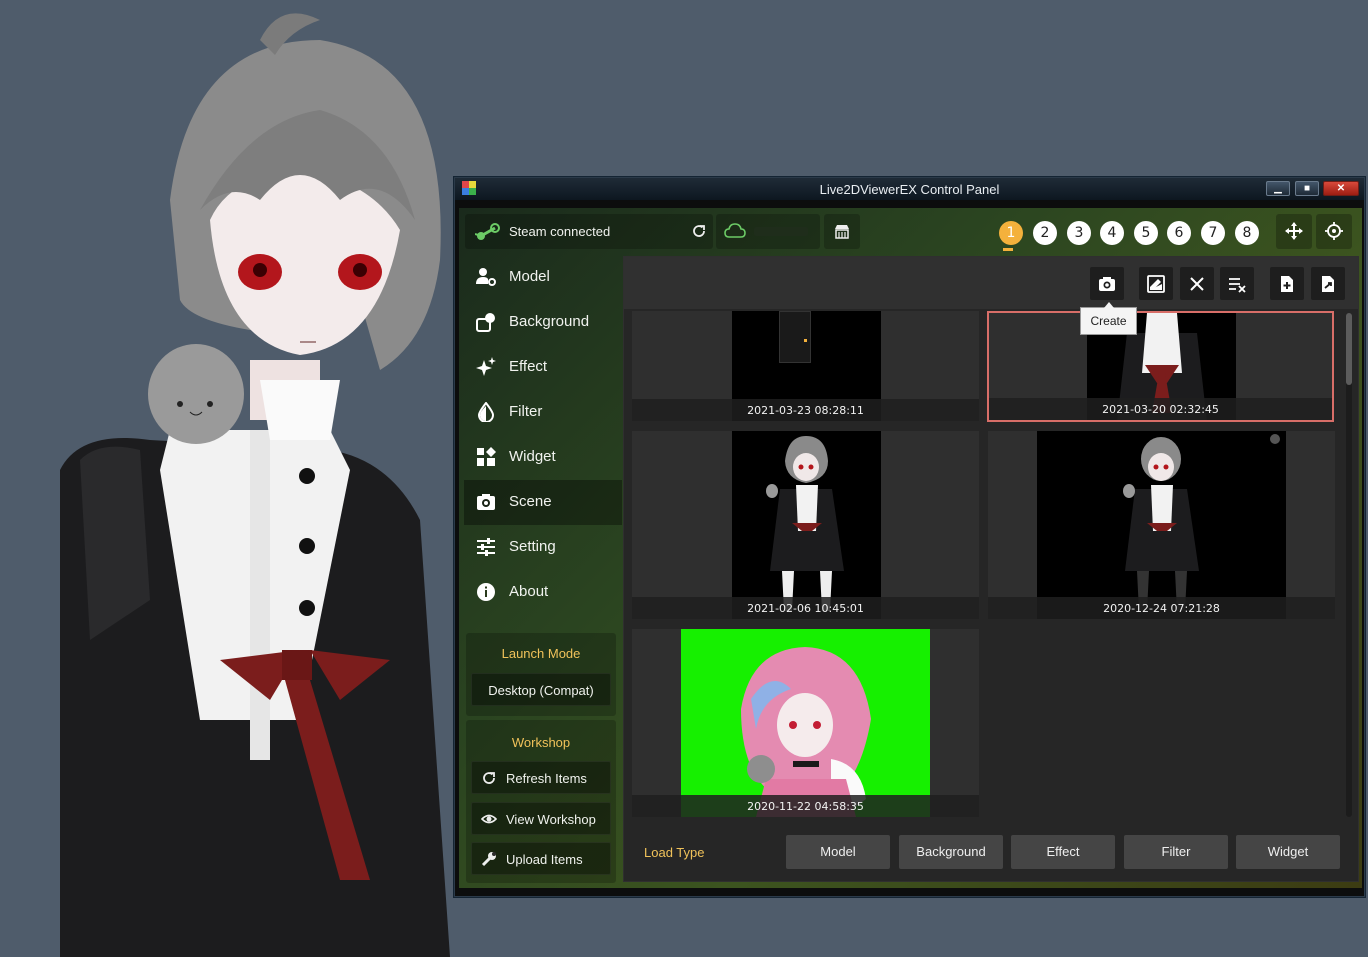  What do you see at coordinates (485, 322) in the screenshot?
I see `background-icon` at bounding box center [485, 322].